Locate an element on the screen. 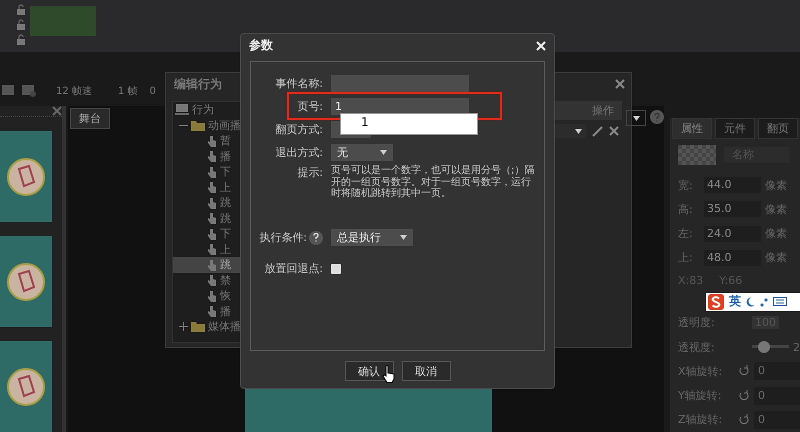 This screenshot has width=800, height=432. dropdown: 无 is located at coordinates (362, 152).